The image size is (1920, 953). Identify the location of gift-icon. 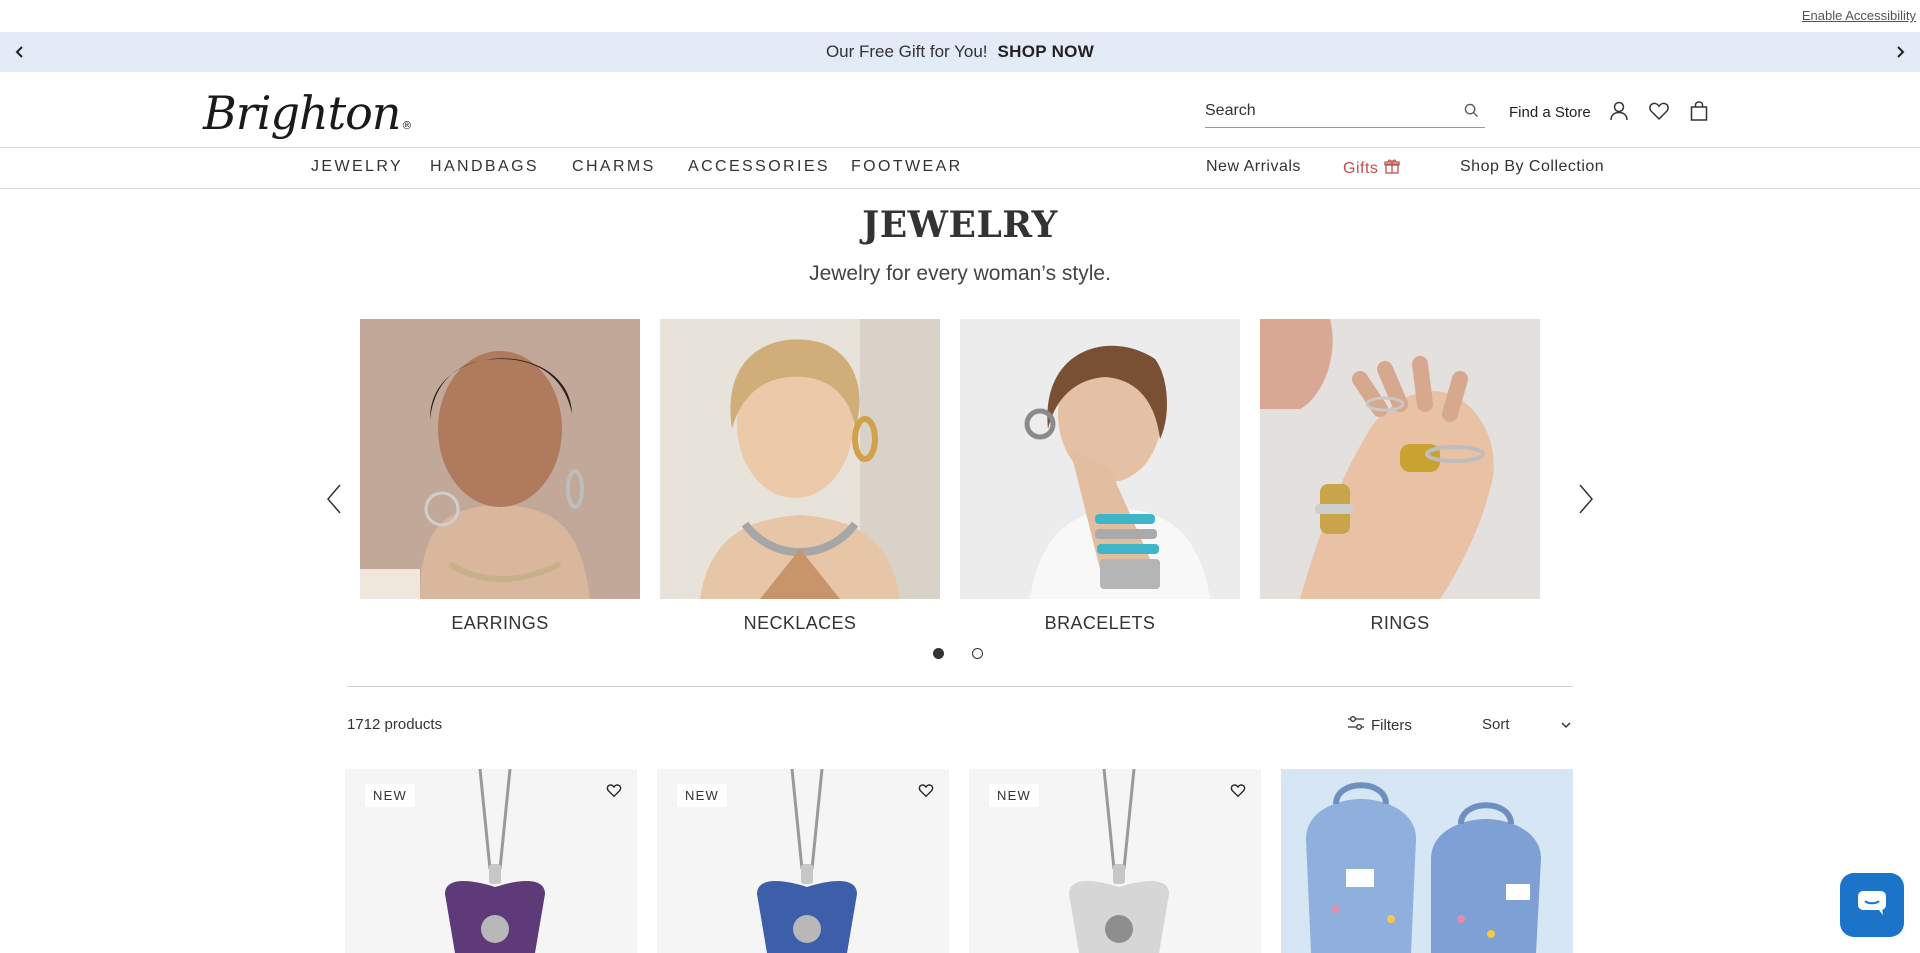
(1392, 168).